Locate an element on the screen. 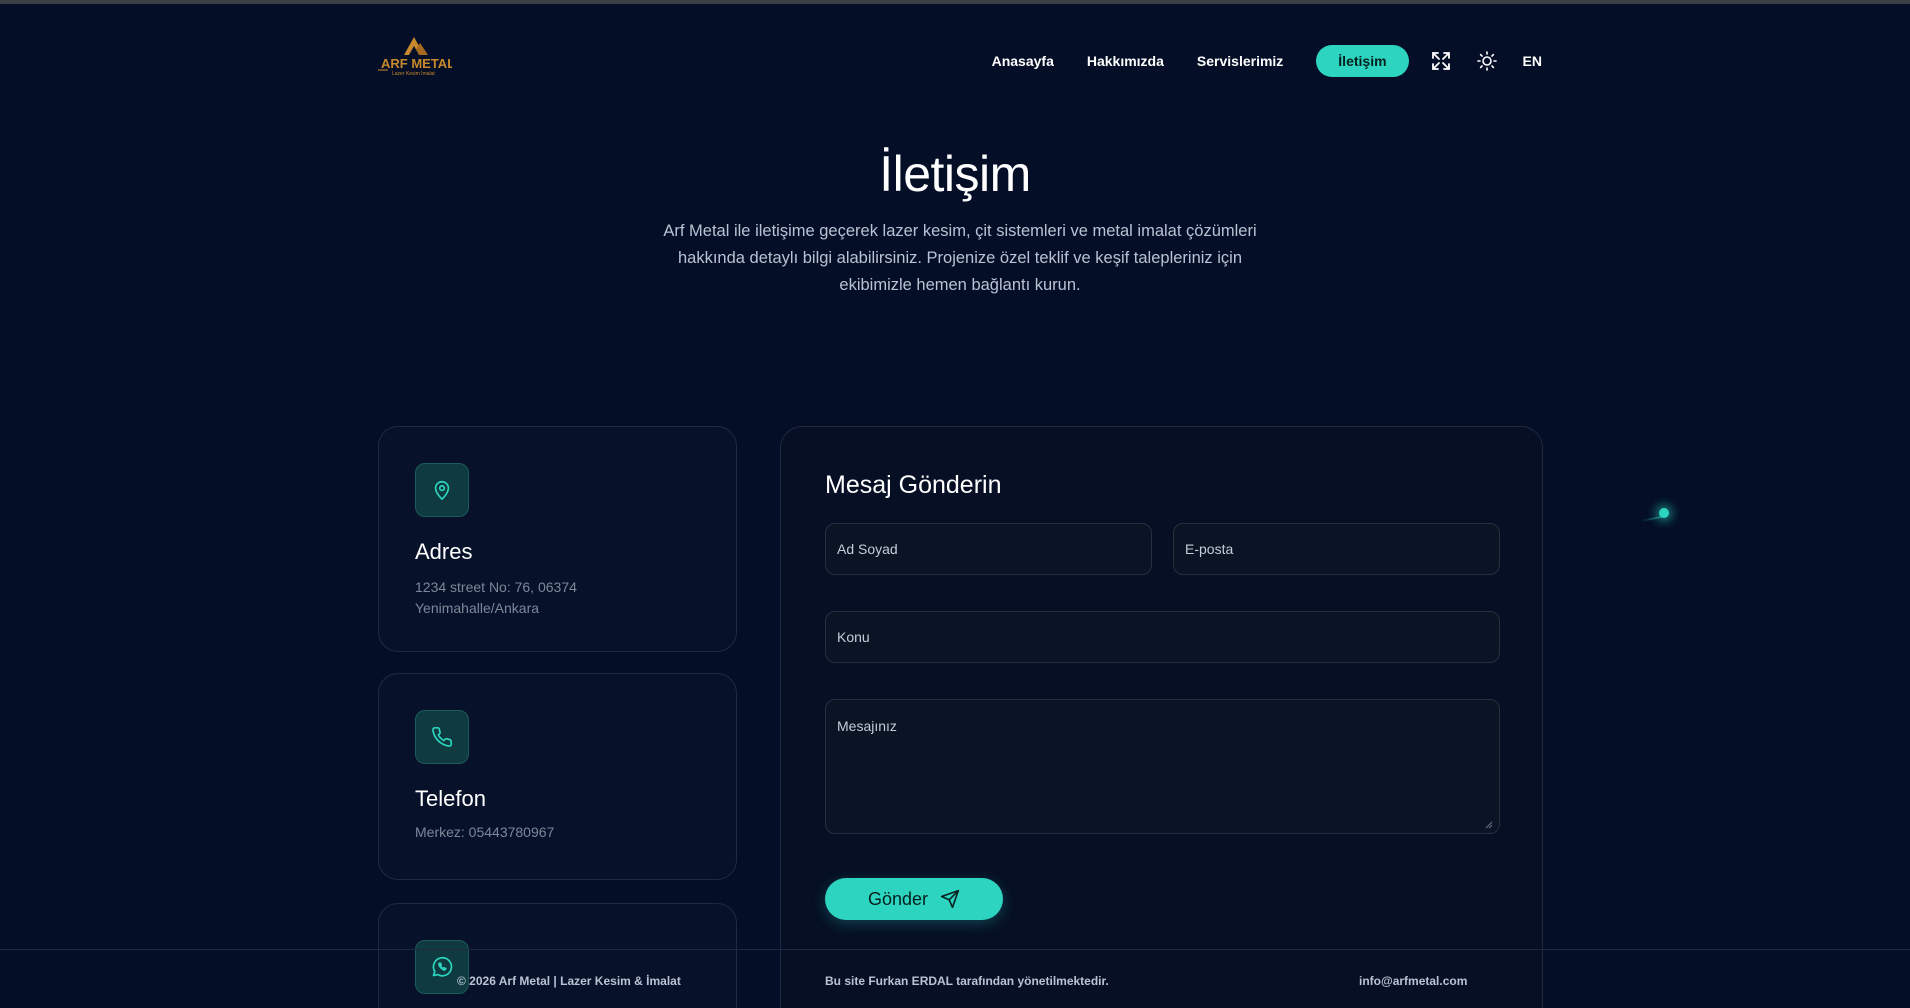 The image size is (1910, 1008). decorative-glow-dot is located at coordinates (1664, 513).